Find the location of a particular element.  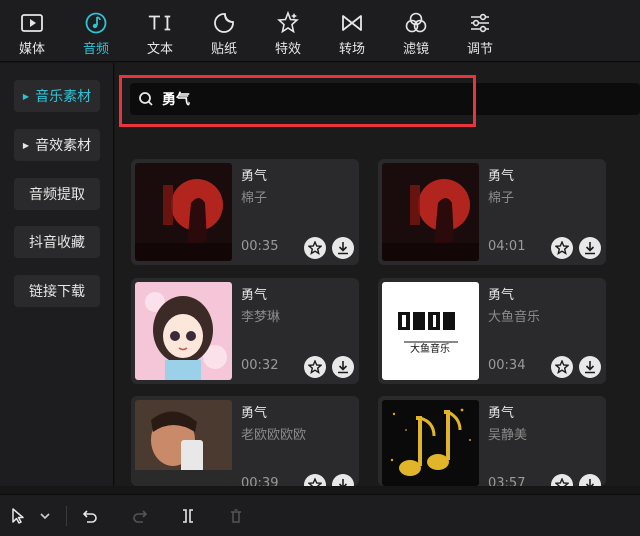

tab-text: 文本 is located at coordinates (160, 31).